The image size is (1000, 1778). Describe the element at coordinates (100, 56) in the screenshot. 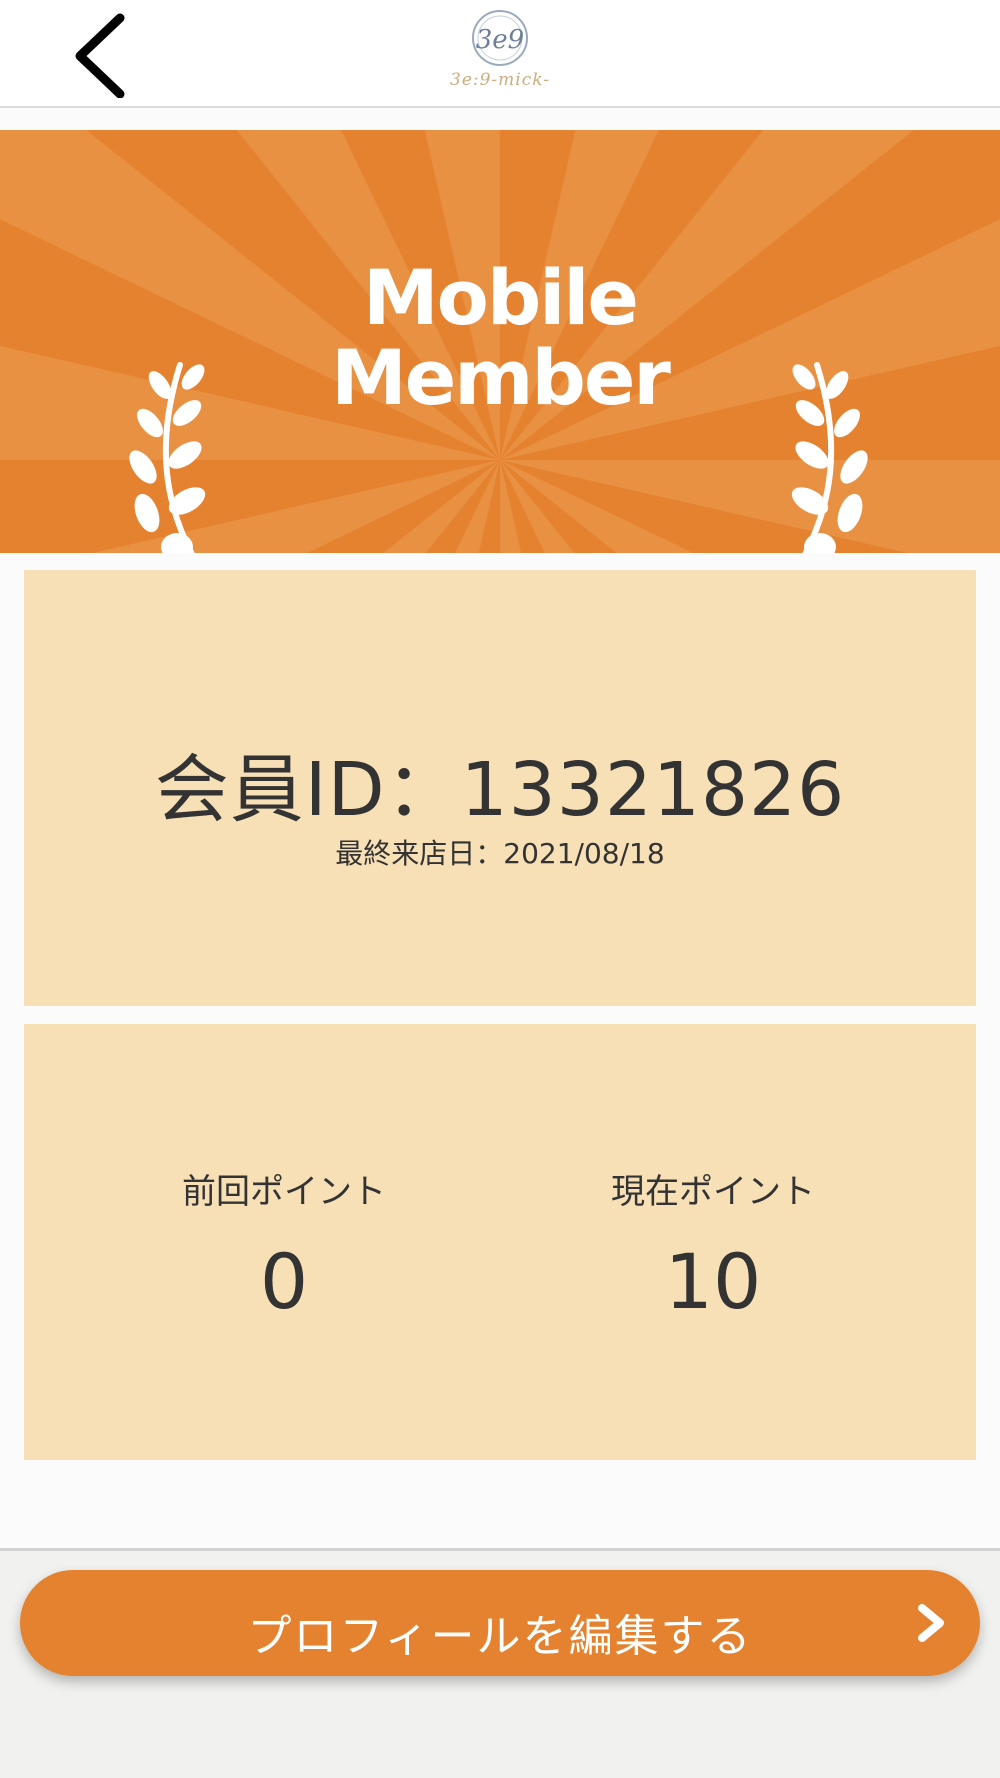

I see `chevron-left-icon` at that location.